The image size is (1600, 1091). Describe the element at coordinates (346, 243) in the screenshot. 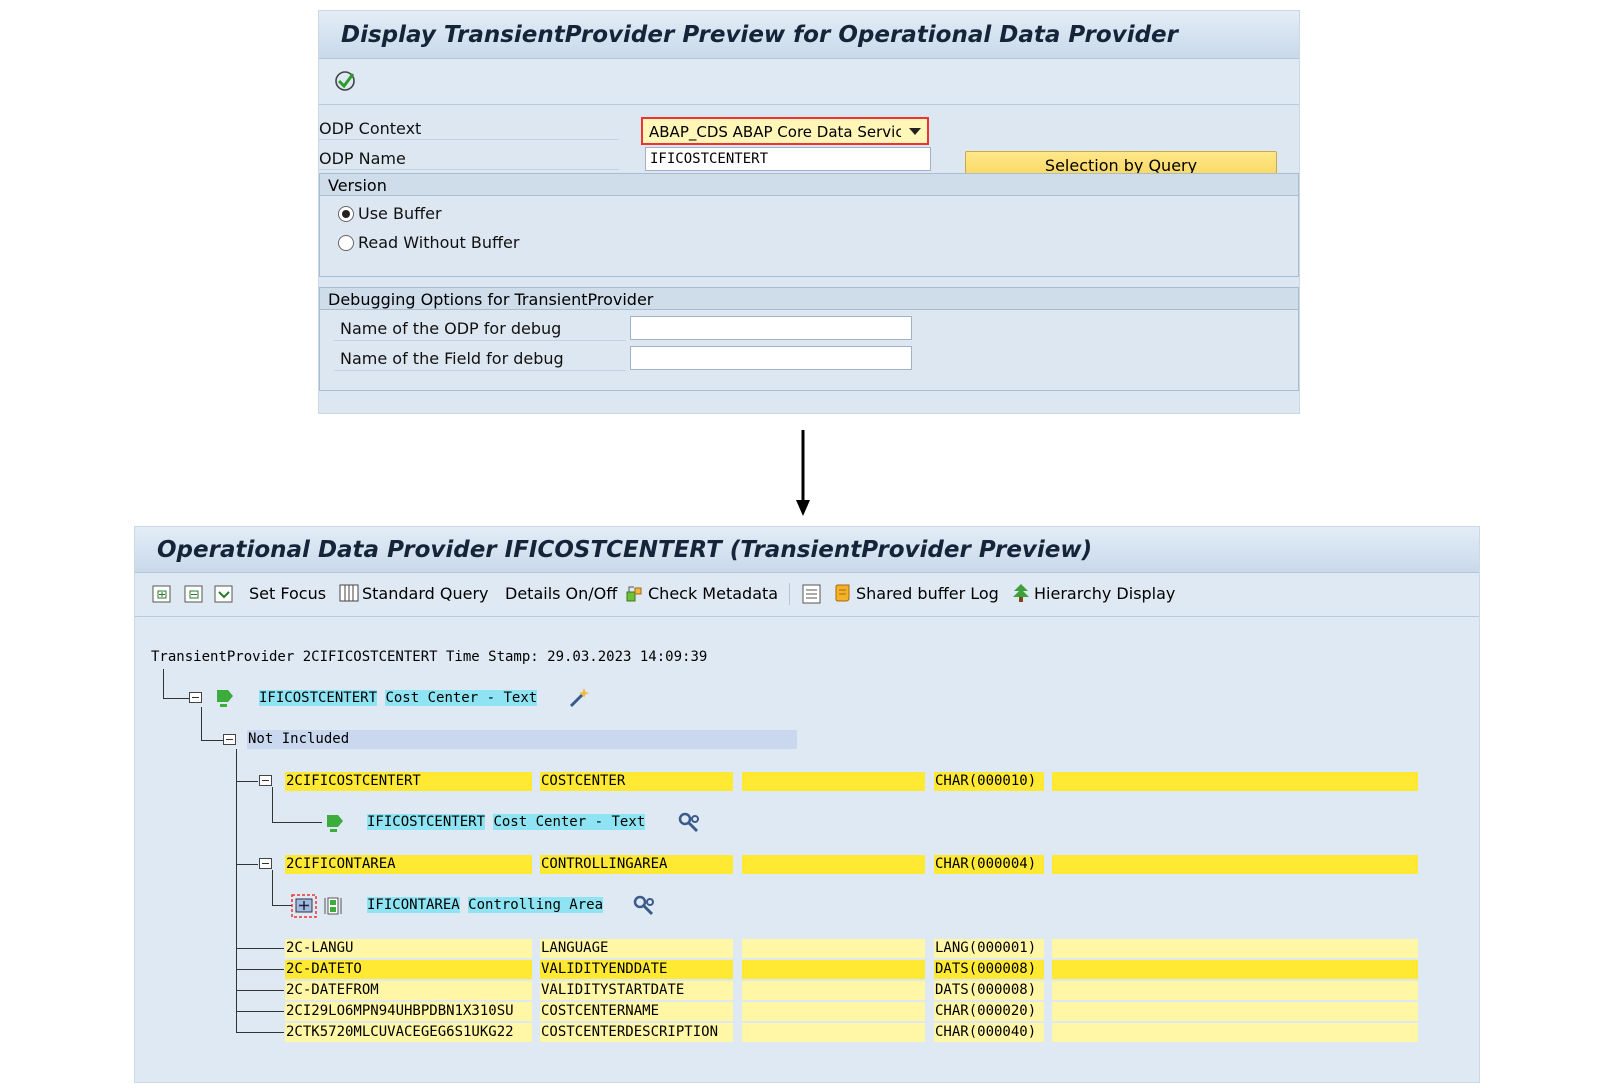

I see `read-without-buffer-radio` at that location.